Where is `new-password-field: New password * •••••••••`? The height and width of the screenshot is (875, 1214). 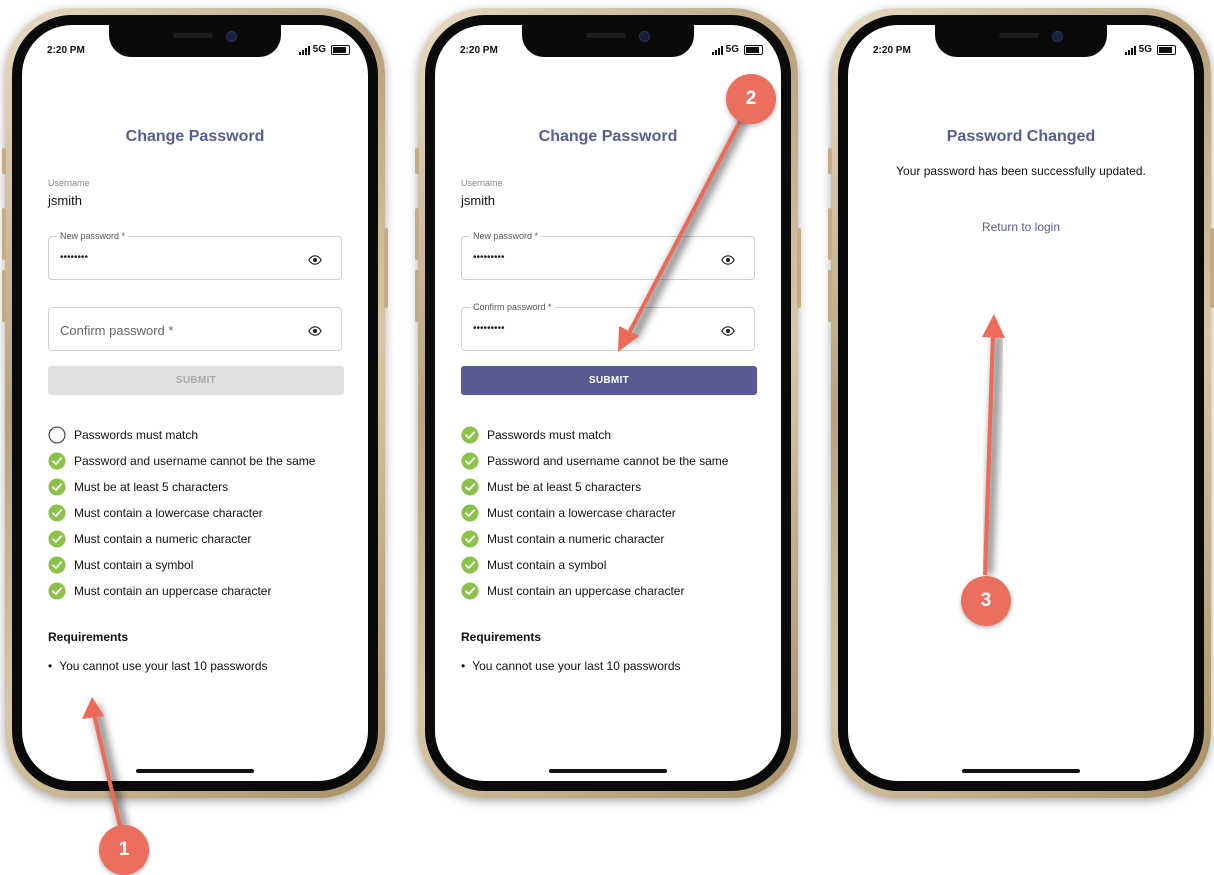 new-password-field: New password * ••••••••• is located at coordinates (608, 255).